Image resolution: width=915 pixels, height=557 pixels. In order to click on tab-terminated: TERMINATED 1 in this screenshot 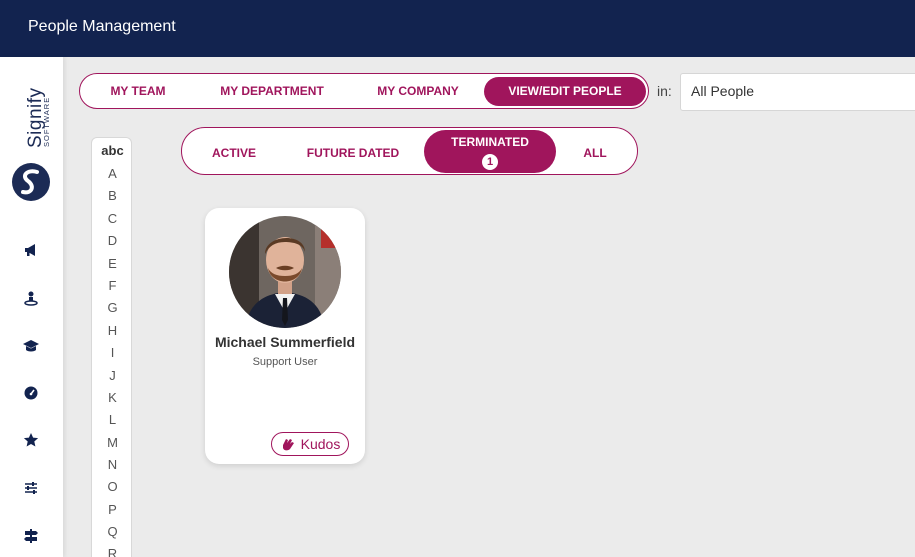, I will do `click(490, 151)`.